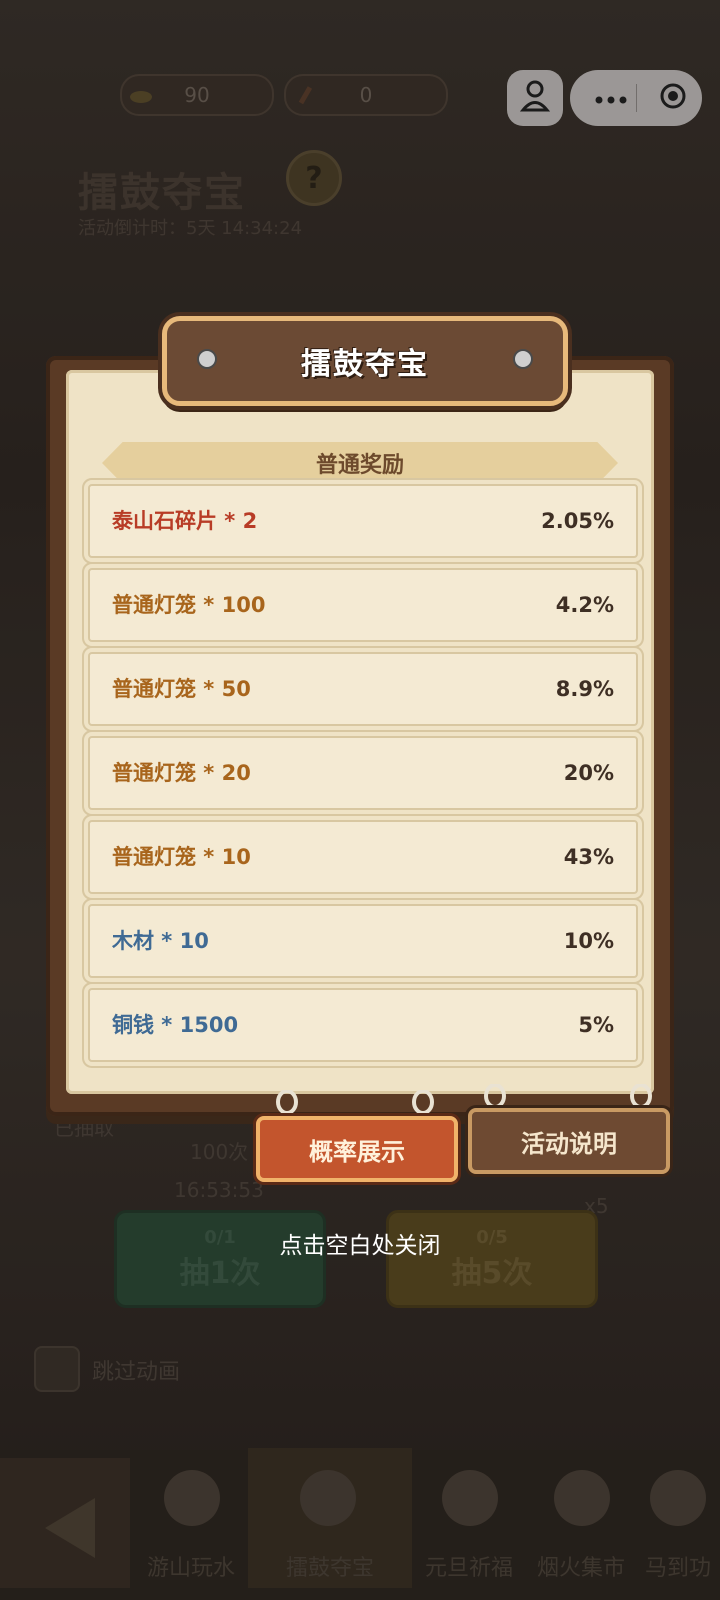 This screenshot has height=1600, width=720. What do you see at coordinates (181, 689) in the screenshot?
I see `reward-name: 普通灯笼 * 50` at bounding box center [181, 689].